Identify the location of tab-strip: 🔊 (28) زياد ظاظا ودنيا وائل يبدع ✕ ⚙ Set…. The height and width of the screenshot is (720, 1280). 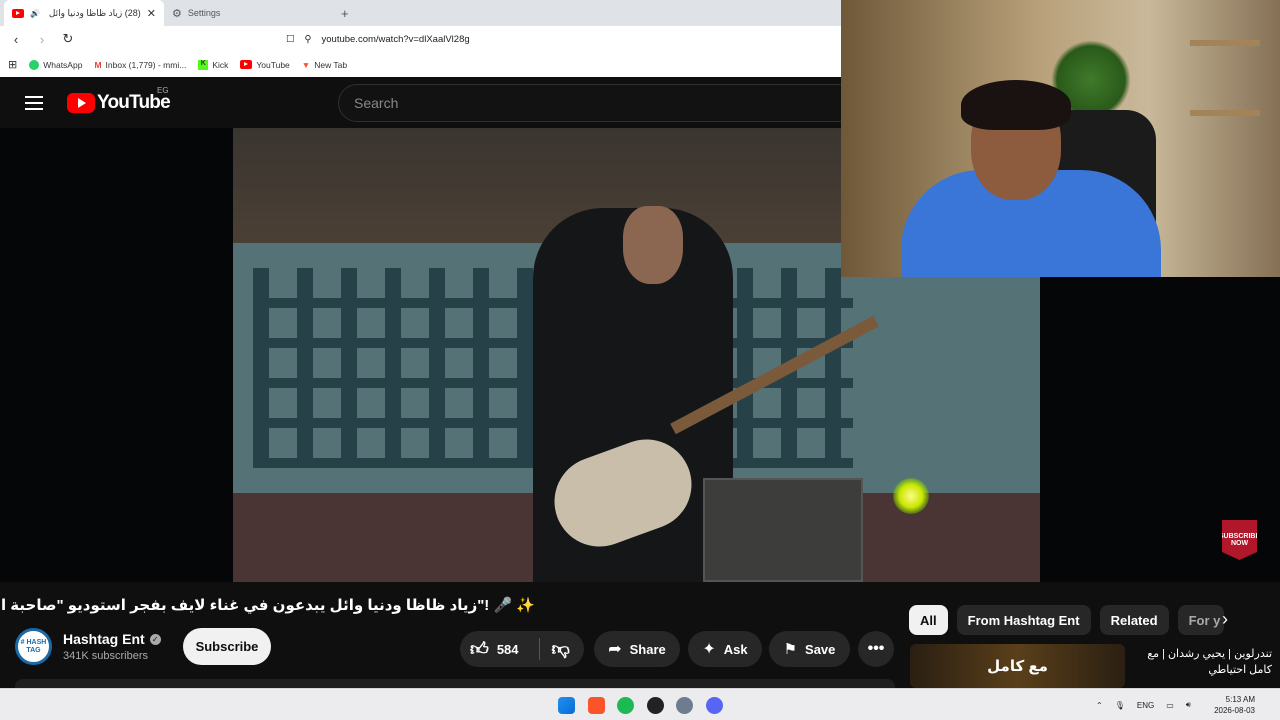
(420, 13).